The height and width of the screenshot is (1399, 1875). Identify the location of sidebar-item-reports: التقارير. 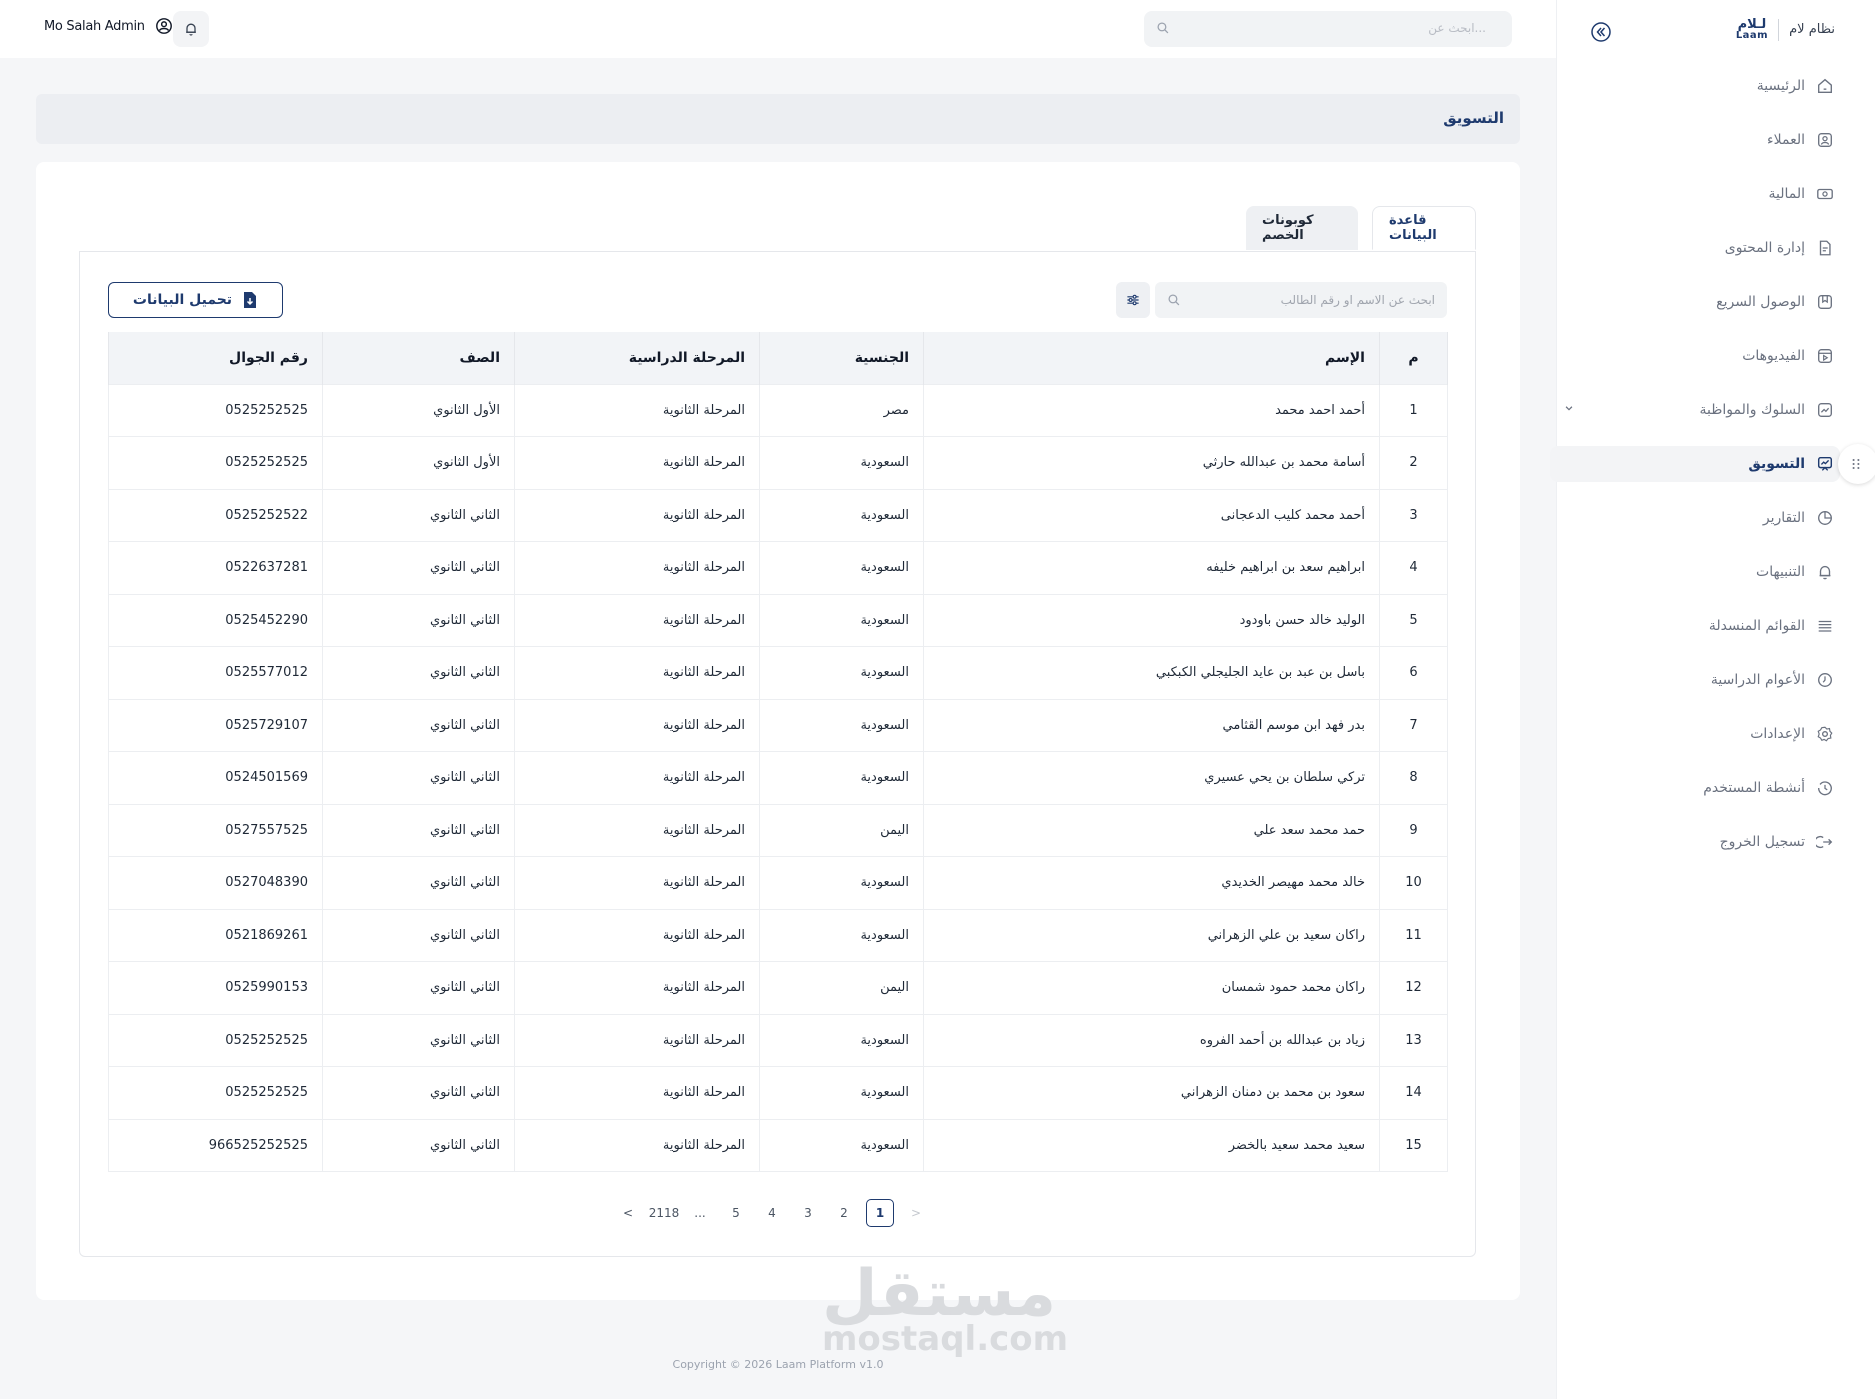
(1692, 518).